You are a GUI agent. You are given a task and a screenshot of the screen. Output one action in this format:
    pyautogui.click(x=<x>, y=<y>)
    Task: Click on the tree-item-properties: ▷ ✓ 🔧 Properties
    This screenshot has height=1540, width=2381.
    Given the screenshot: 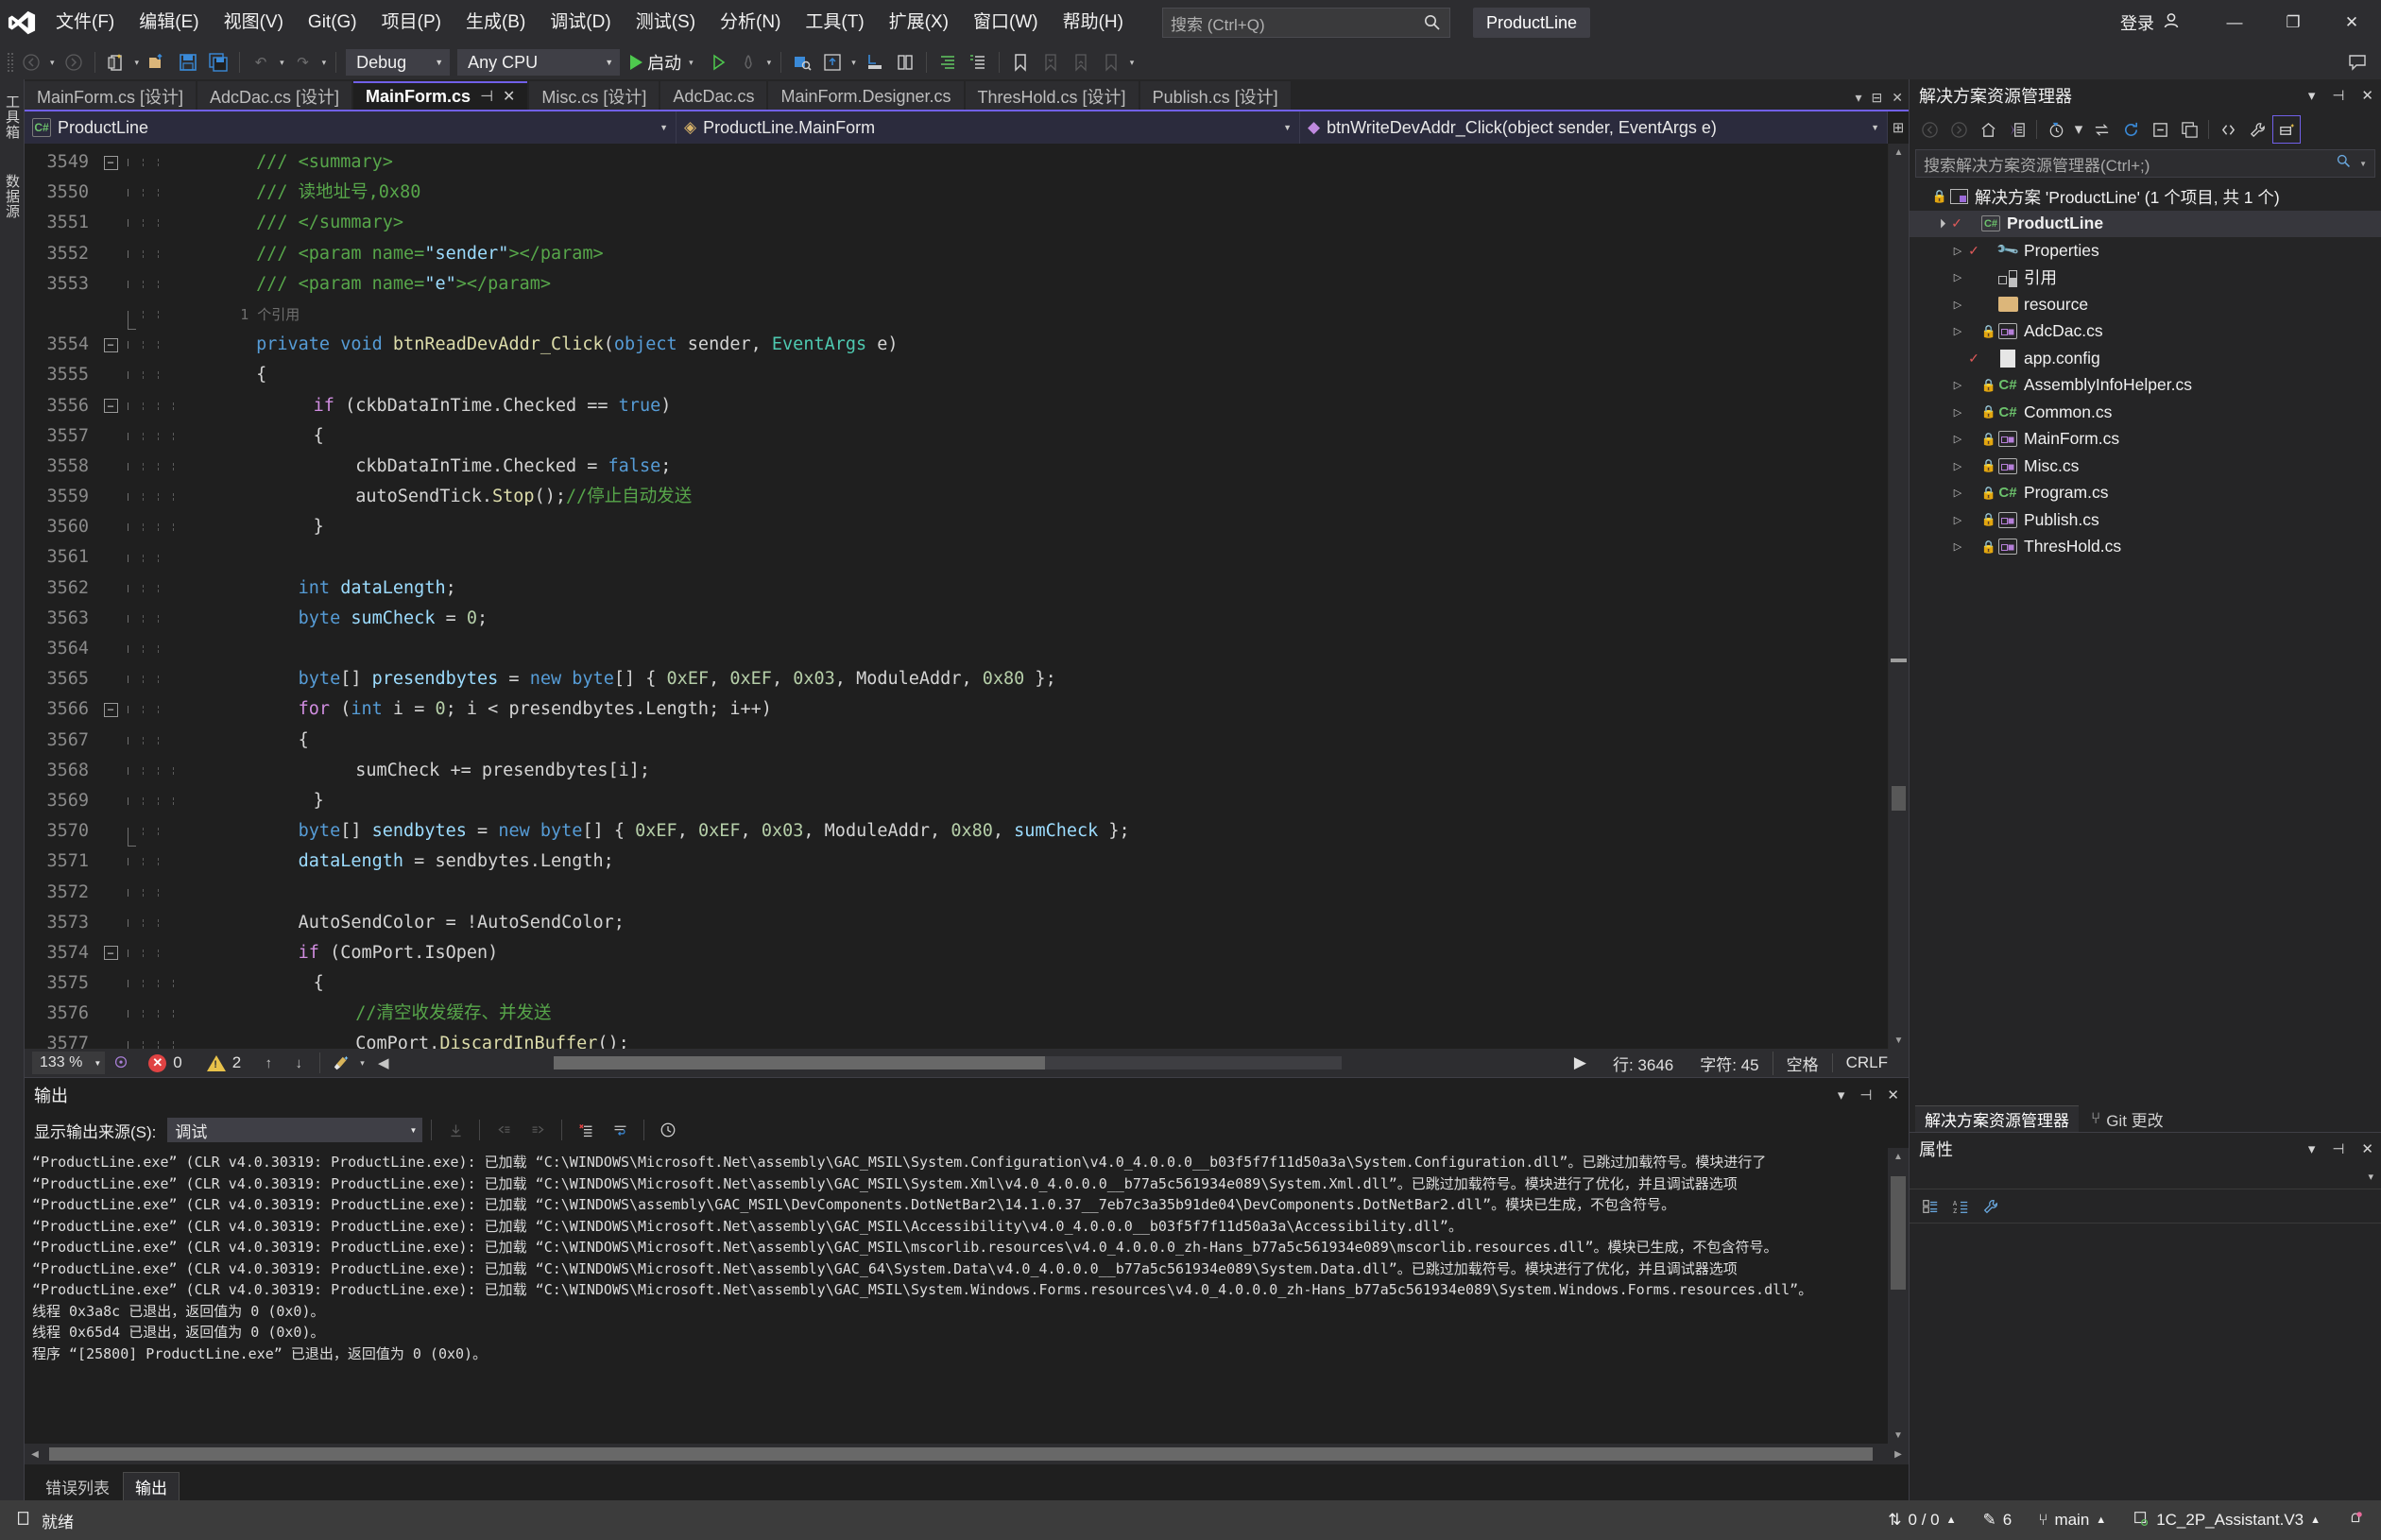 What is the action you would take?
    pyautogui.click(x=2145, y=251)
    